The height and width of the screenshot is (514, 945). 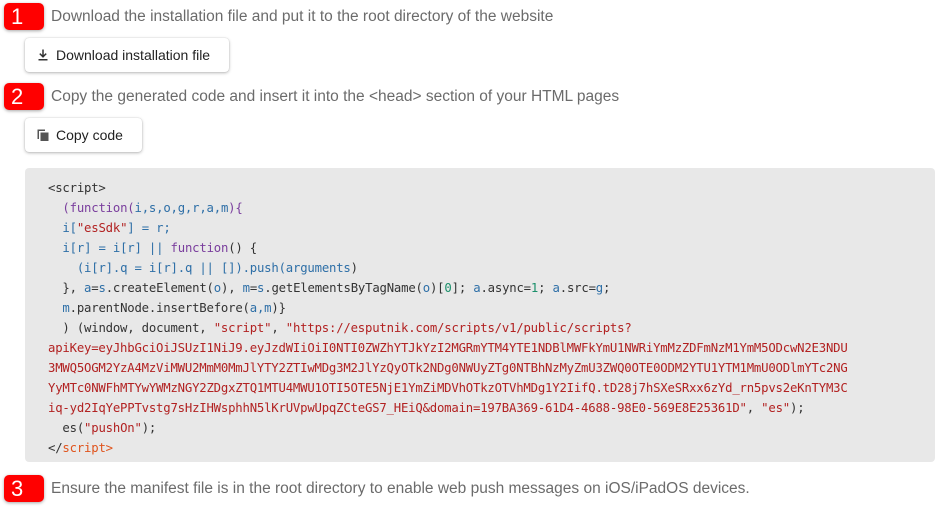 I want to click on code-line: <script>, so click(x=77, y=188).